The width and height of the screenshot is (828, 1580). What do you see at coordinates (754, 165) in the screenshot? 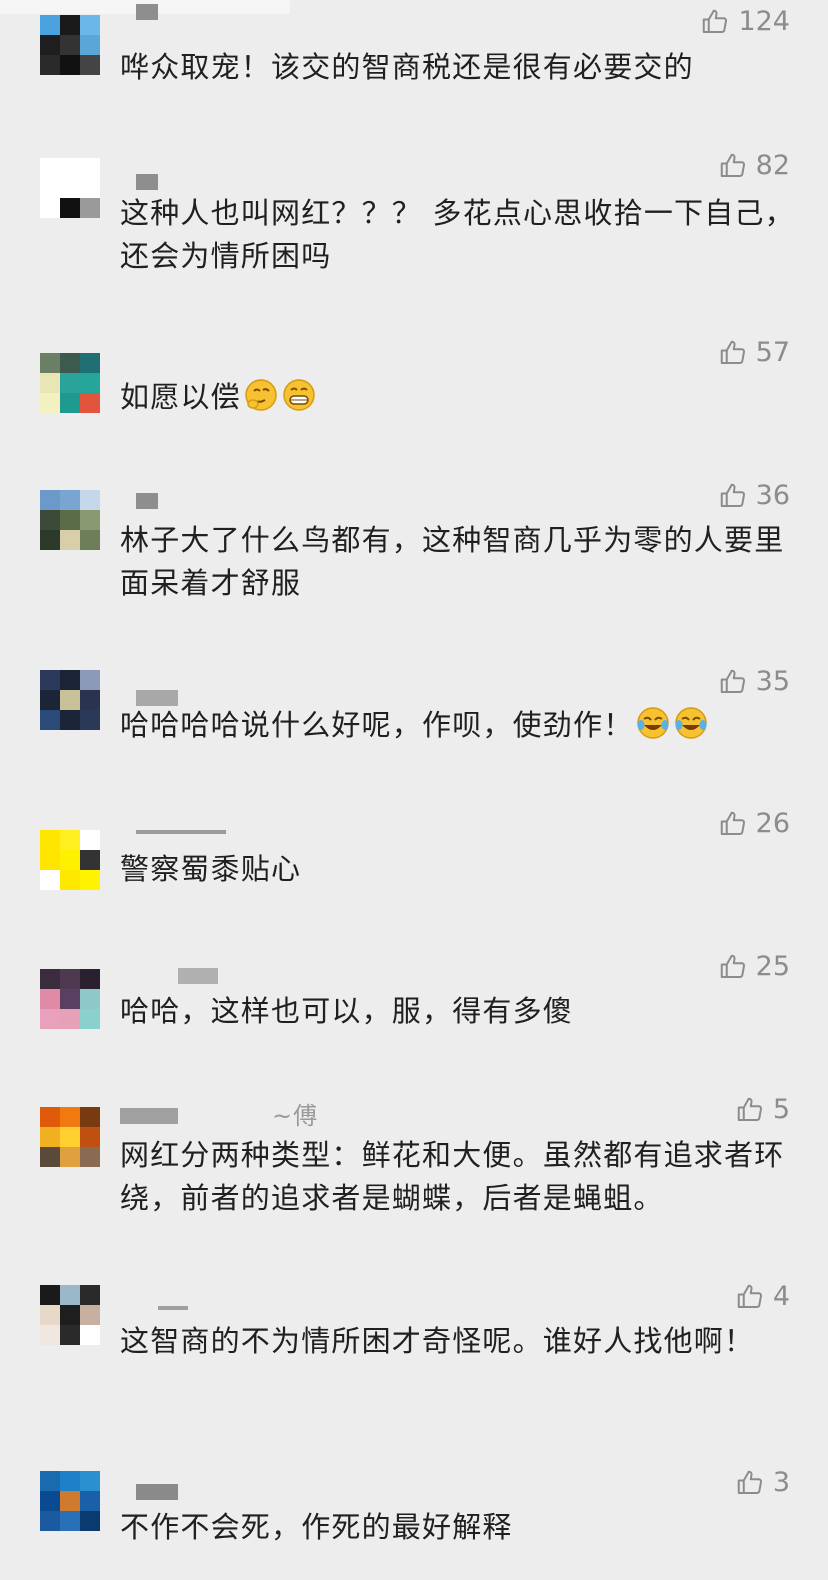
I see `like-button: 82` at bounding box center [754, 165].